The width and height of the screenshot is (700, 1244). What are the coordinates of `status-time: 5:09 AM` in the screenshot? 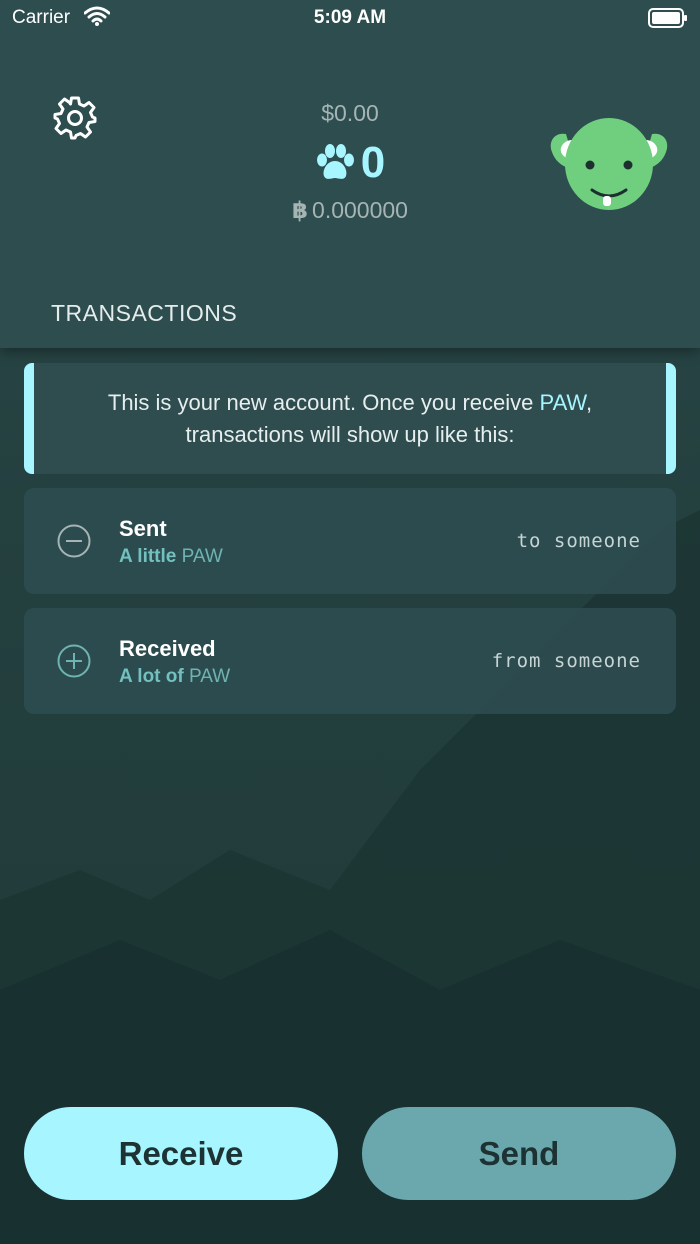 It's located at (350, 17).